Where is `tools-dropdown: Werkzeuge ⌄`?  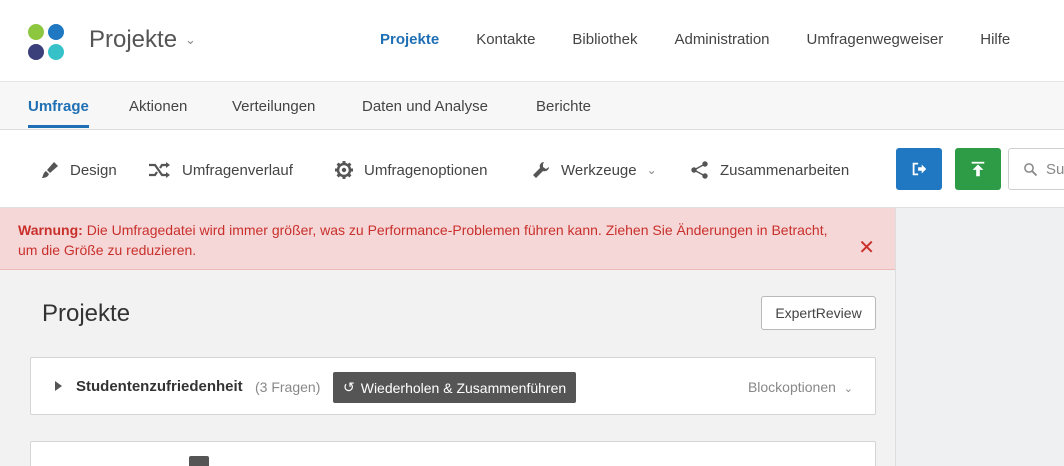 tools-dropdown: Werkzeuge ⌄ is located at coordinates (594, 170).